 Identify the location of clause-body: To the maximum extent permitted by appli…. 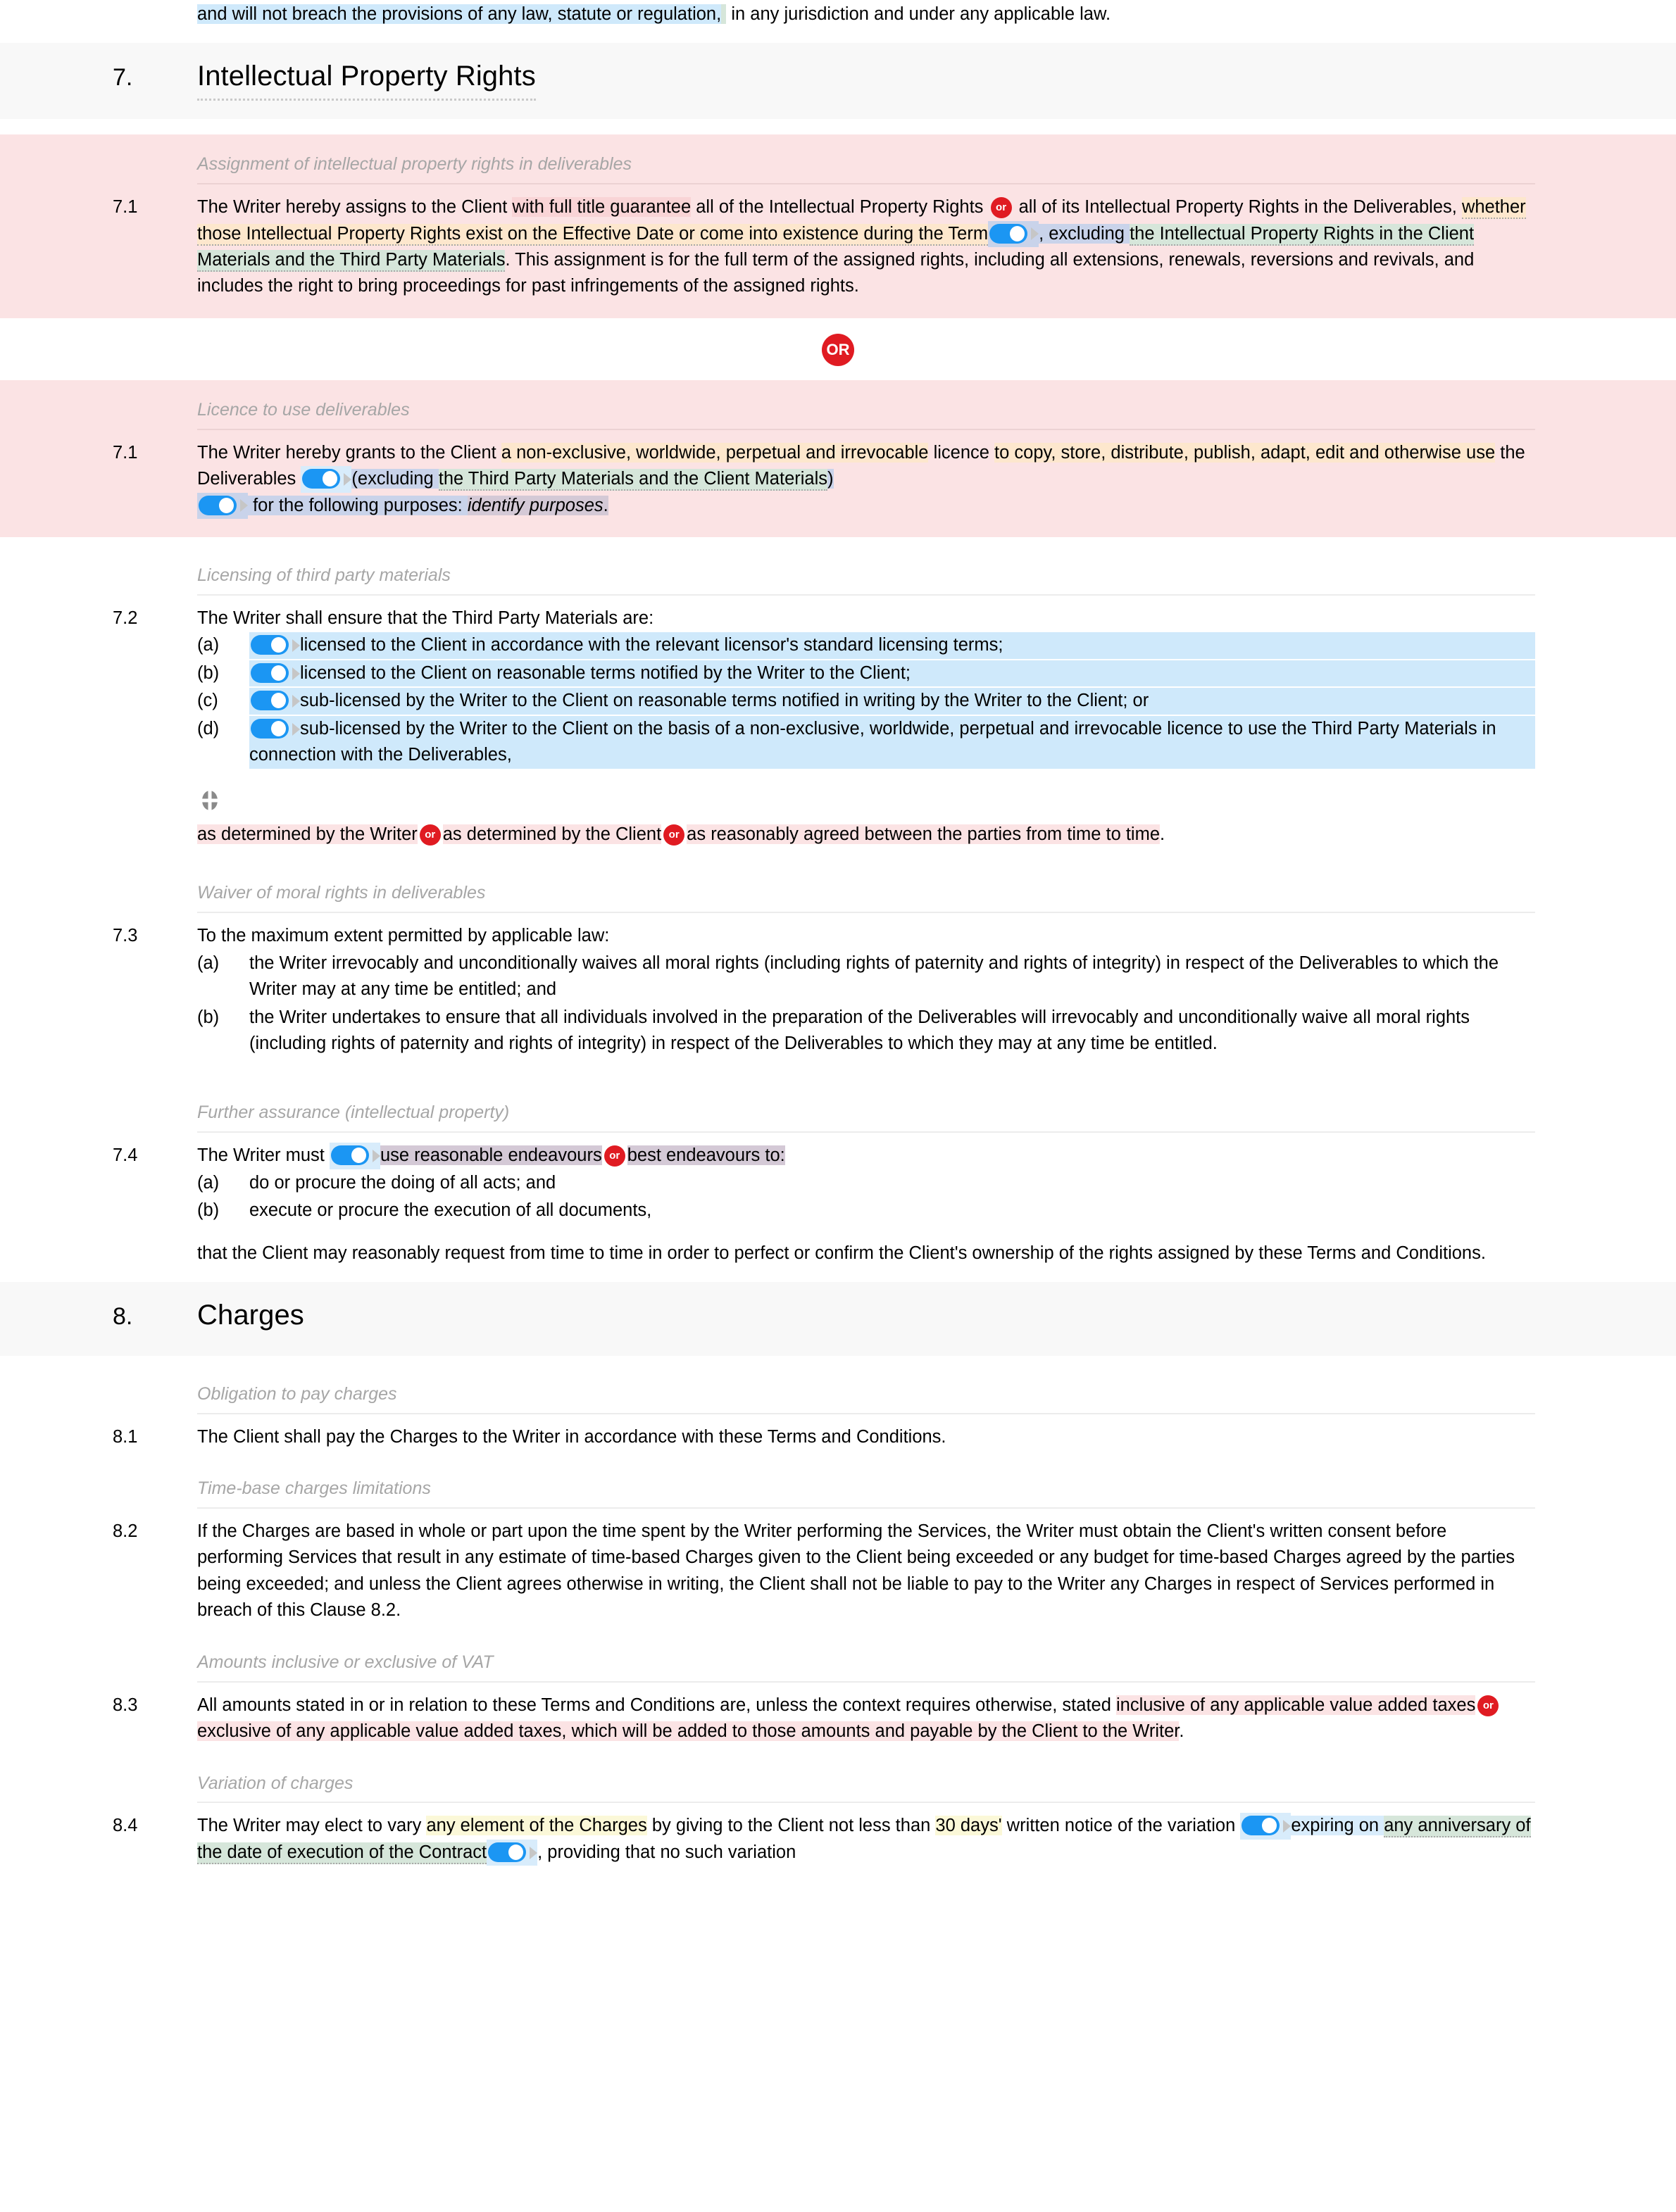
(866, 990).